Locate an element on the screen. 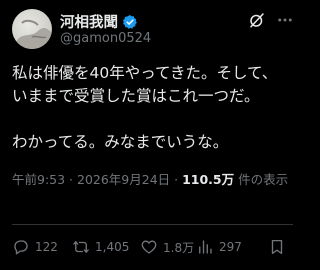 The width and height of the screenshot is (320, 270). bookmark-icon is located at coordinates (277, 247).